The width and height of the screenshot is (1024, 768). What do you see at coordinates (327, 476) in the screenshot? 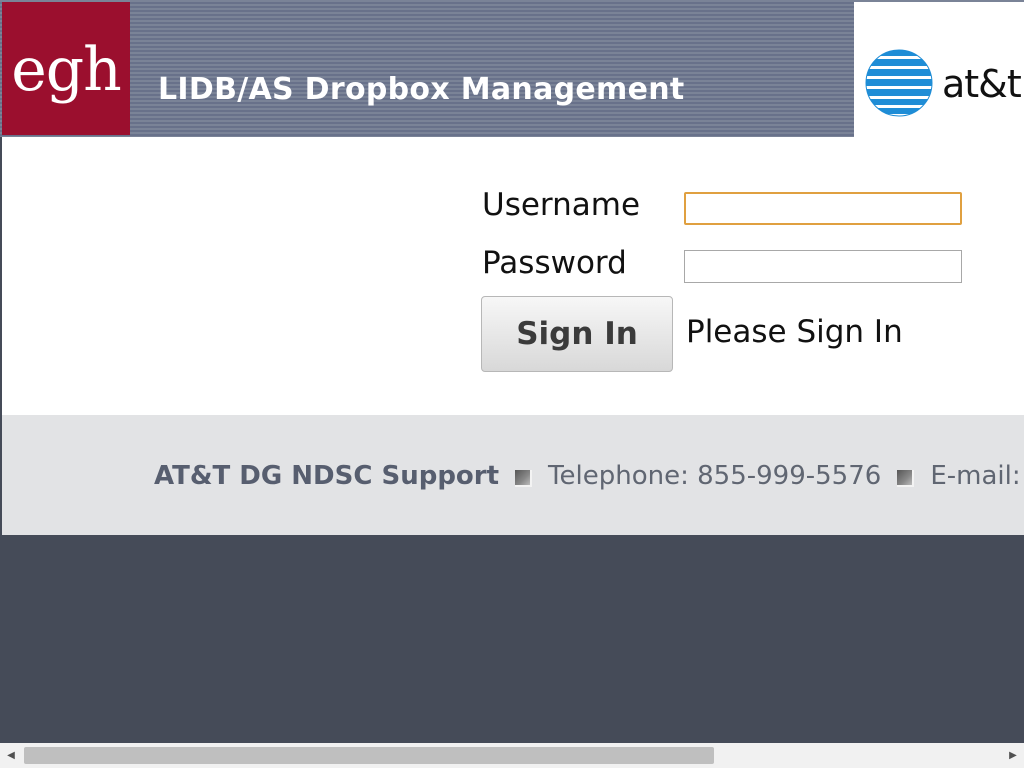
I see `support-title: AT&T DG NDSC Support` at bounding box center [327, 476].